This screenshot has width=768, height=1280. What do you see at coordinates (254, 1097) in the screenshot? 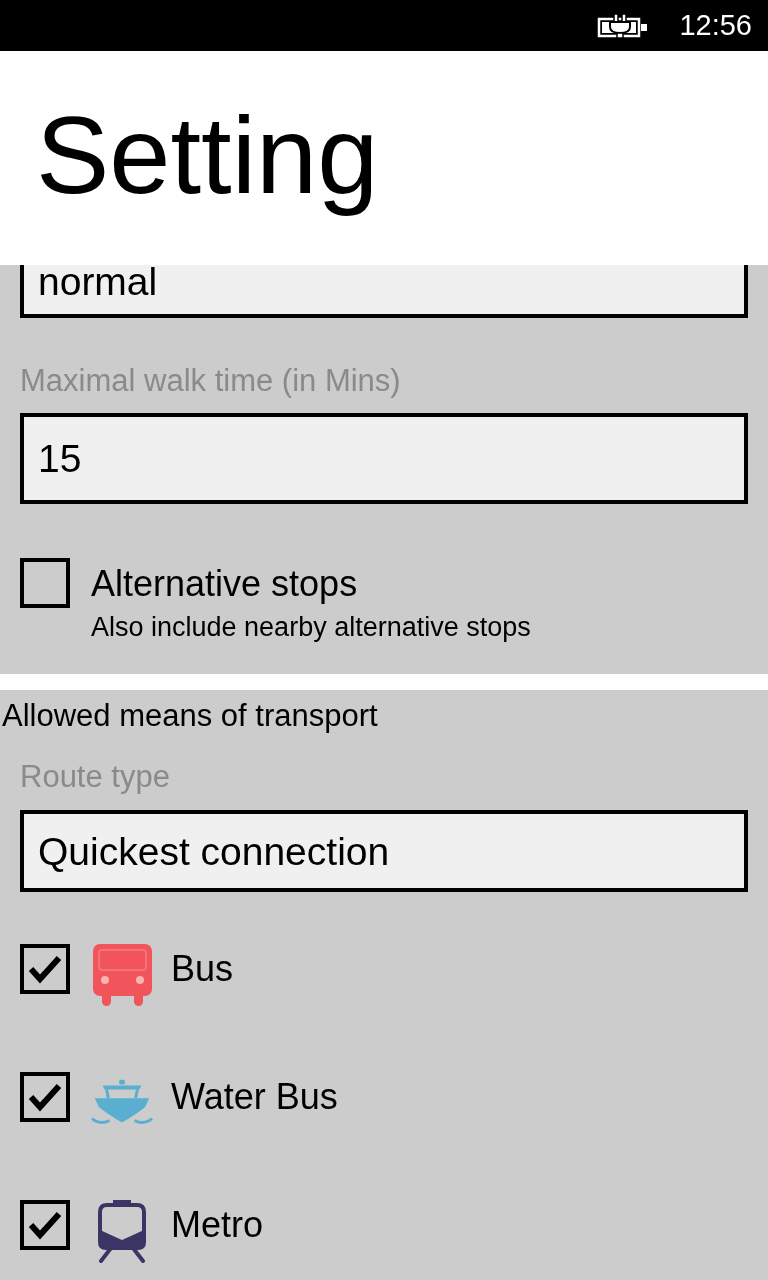
I see `transport-label: Water Bus` at bounding box center [254, 1097].